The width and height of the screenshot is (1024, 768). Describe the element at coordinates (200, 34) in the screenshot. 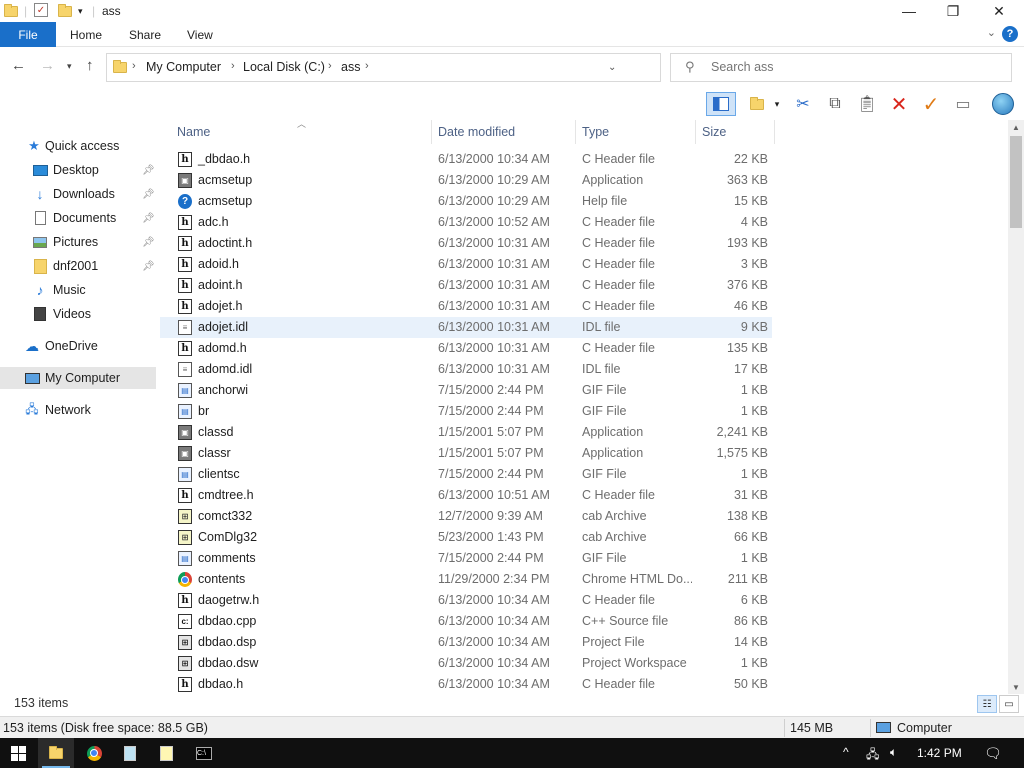

I see `tab-view: View` at that location.